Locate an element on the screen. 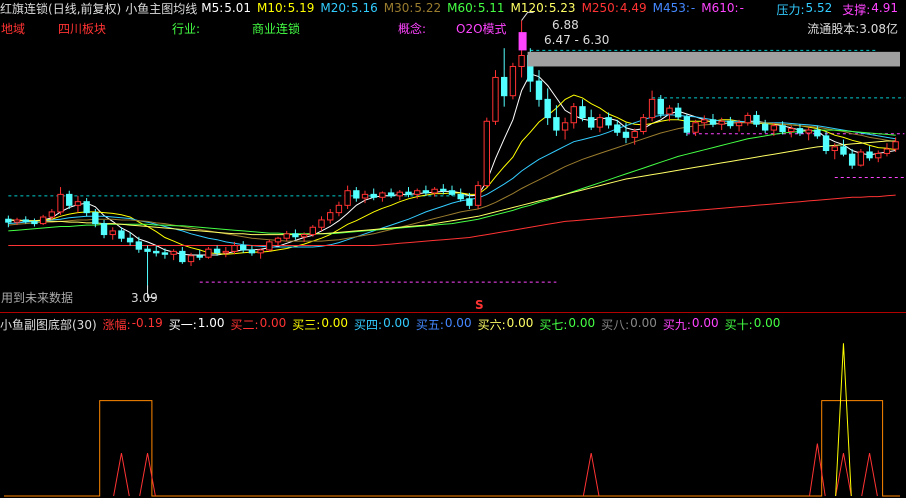 Image resolution: width=906 pixels, height=498 pixels. stock-name: 红旗连锁 is located at coordinates (24, 8).